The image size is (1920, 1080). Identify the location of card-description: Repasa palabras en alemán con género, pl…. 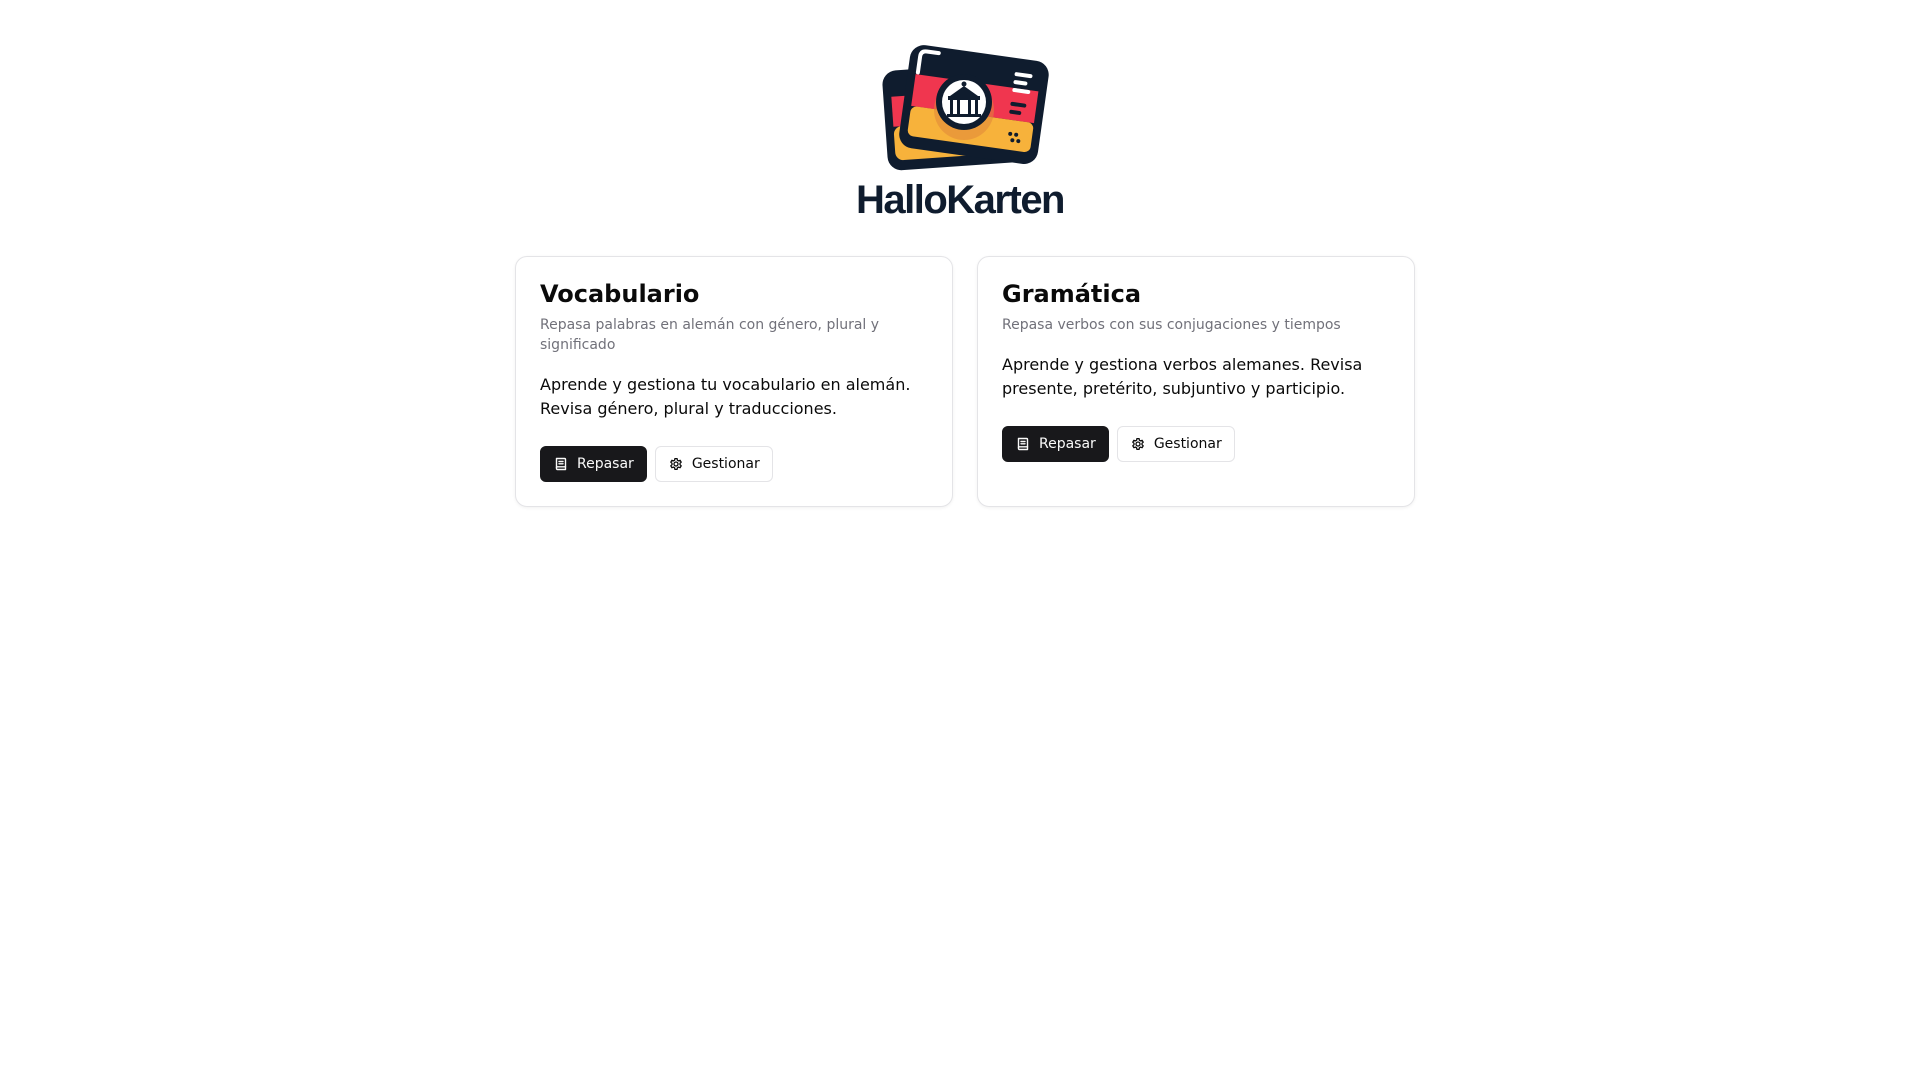
(710, 335).